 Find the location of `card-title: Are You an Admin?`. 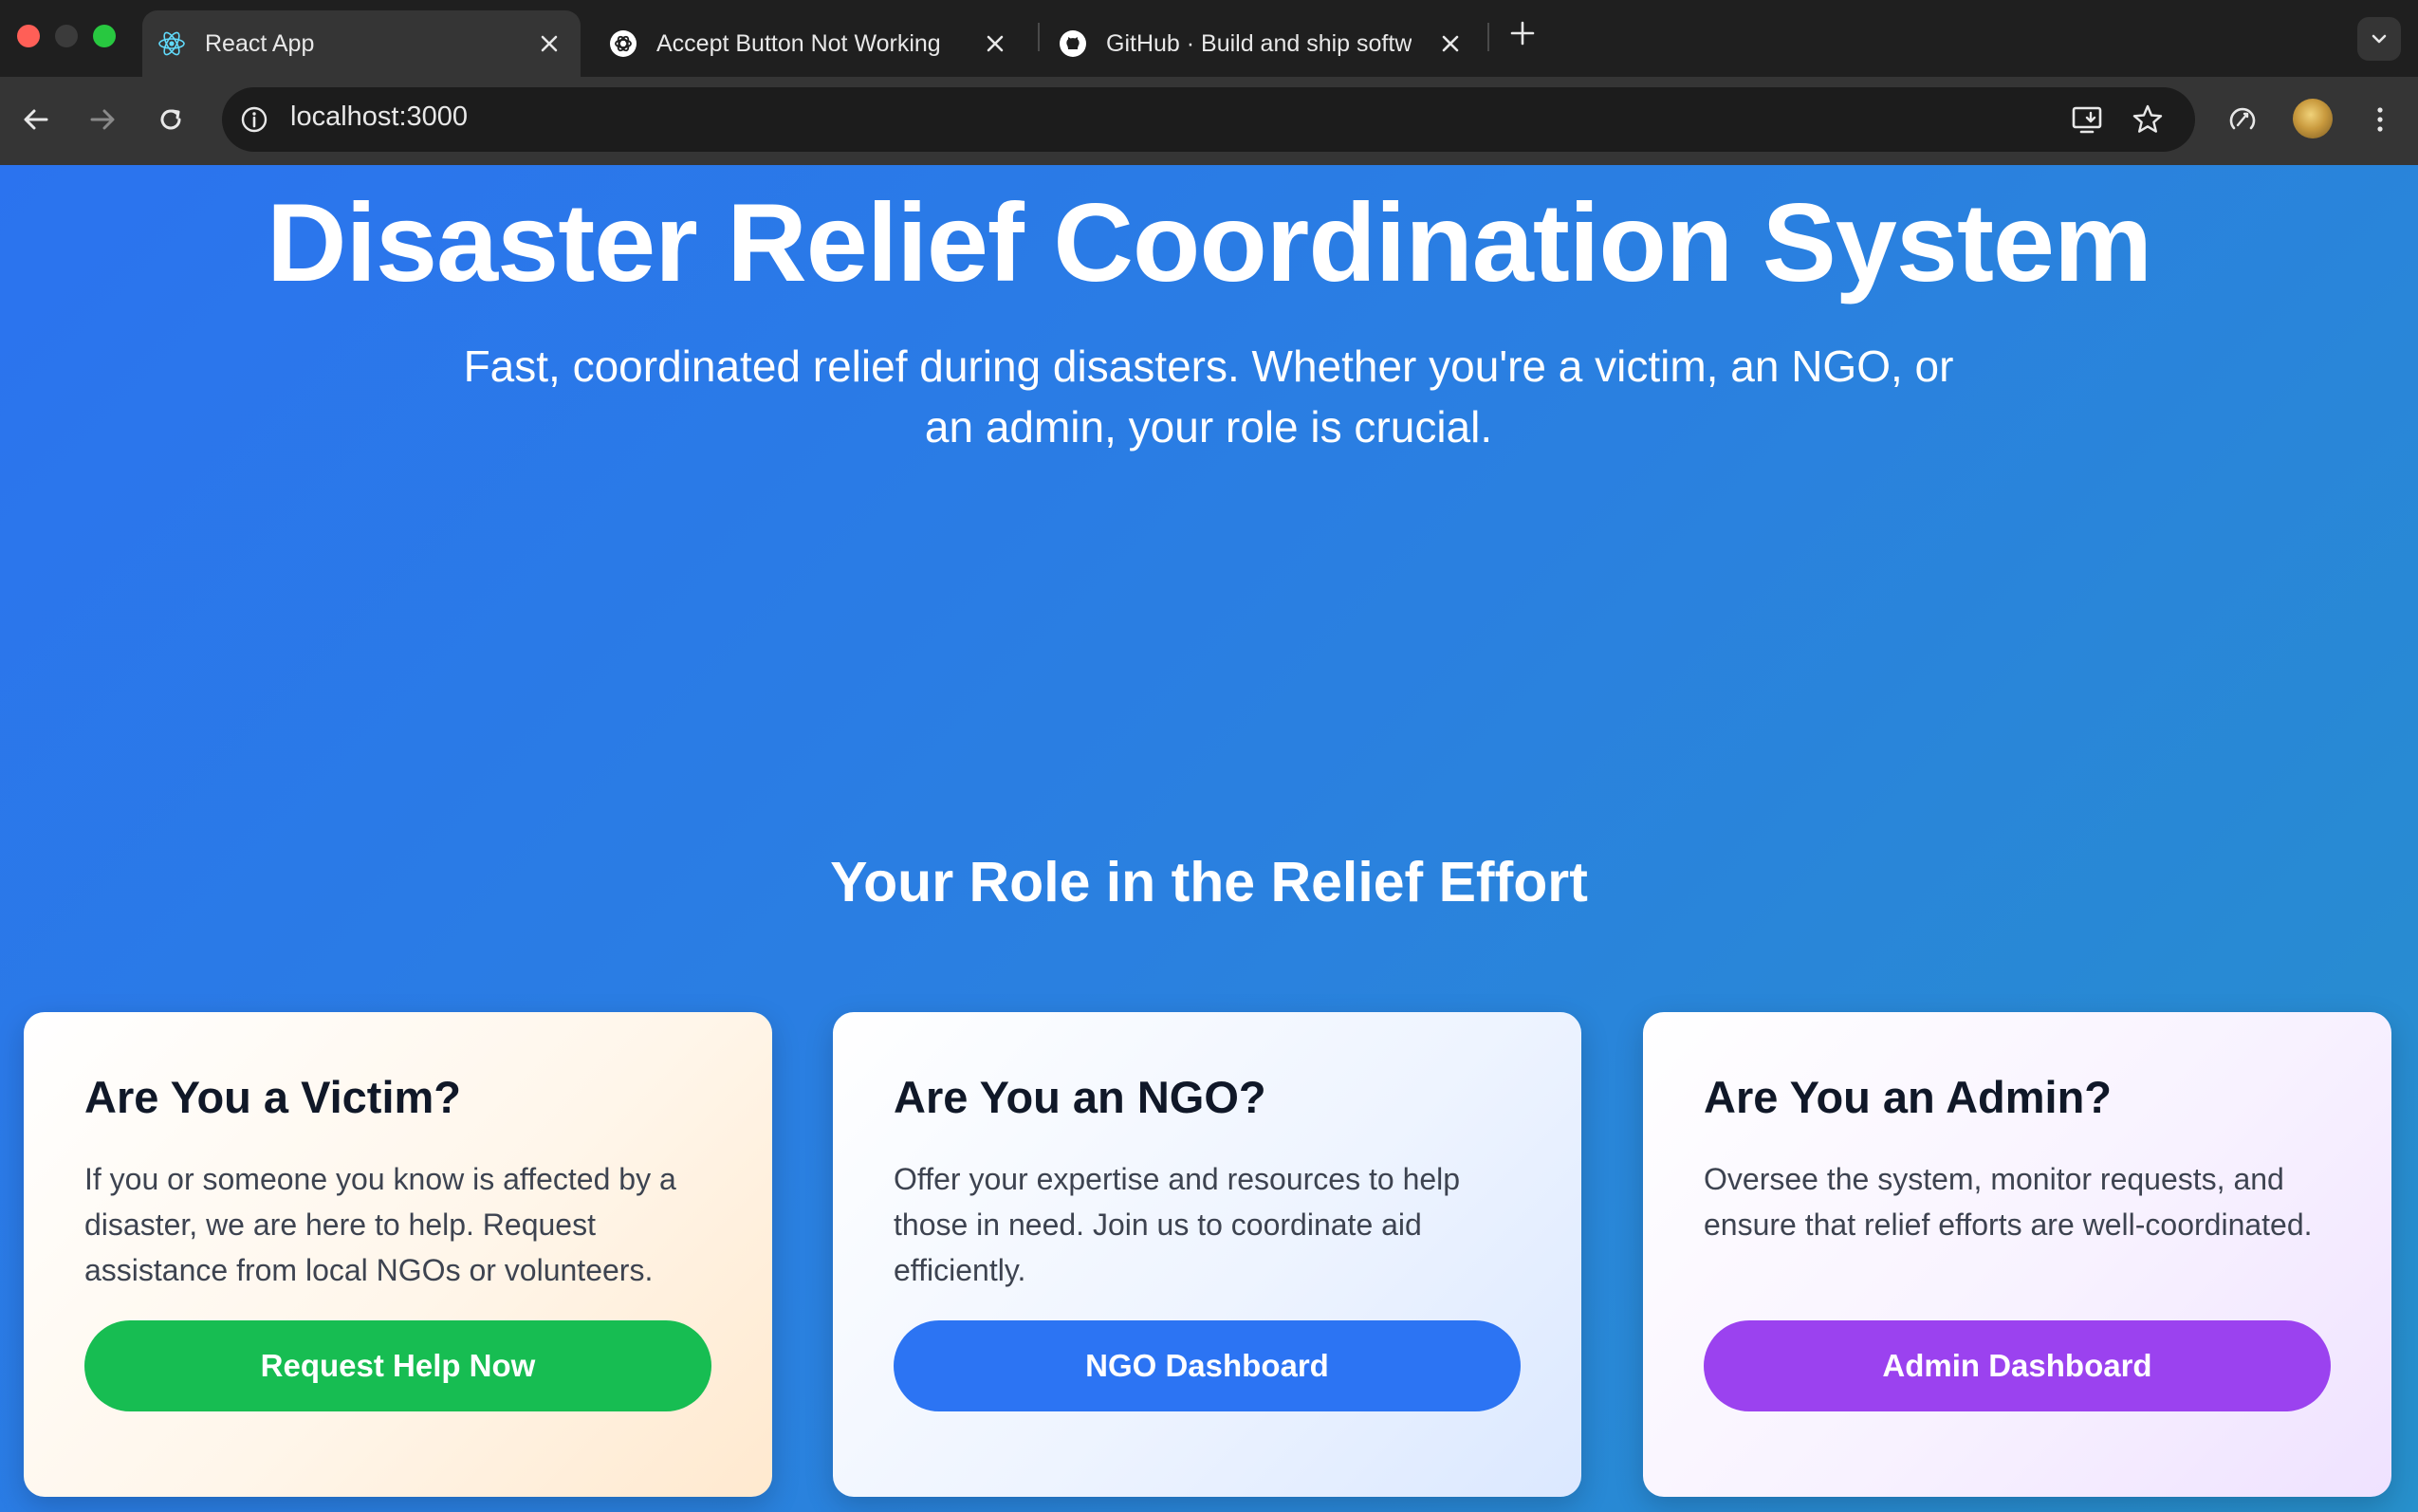

card-title: Are You an Admin? is located at coordinates (1908, 1097).